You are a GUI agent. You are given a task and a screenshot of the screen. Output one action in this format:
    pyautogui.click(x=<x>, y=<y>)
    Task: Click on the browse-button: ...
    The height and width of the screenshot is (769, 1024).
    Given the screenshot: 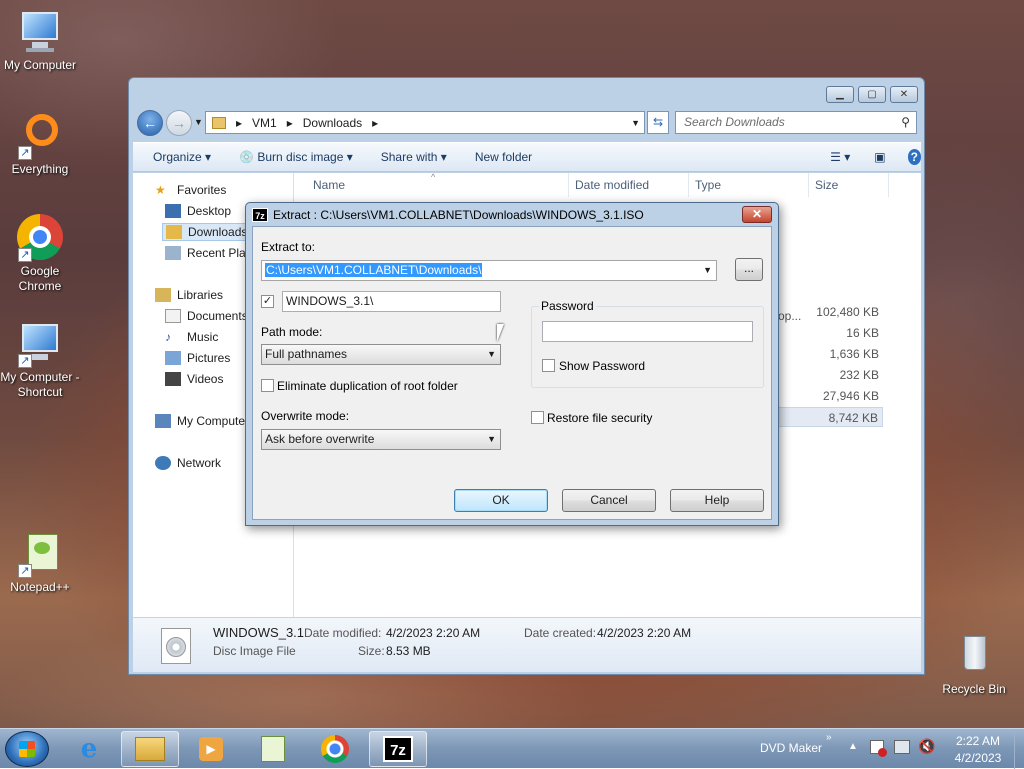 What is the action you would take?
    pyautogui.click(x=749, y=269)
    